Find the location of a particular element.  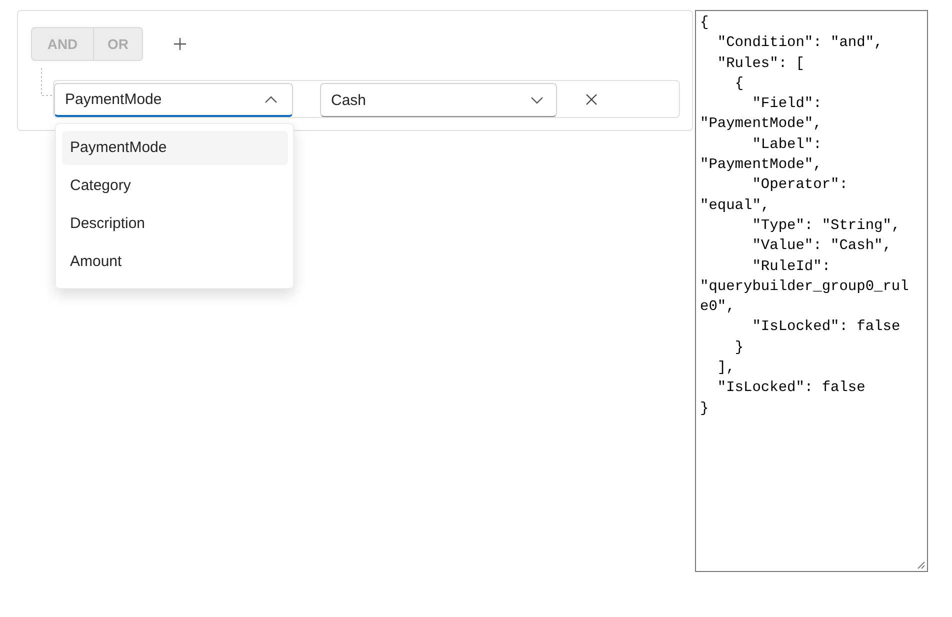

field-option: PaymentMode is located at coordinates (175, 148).